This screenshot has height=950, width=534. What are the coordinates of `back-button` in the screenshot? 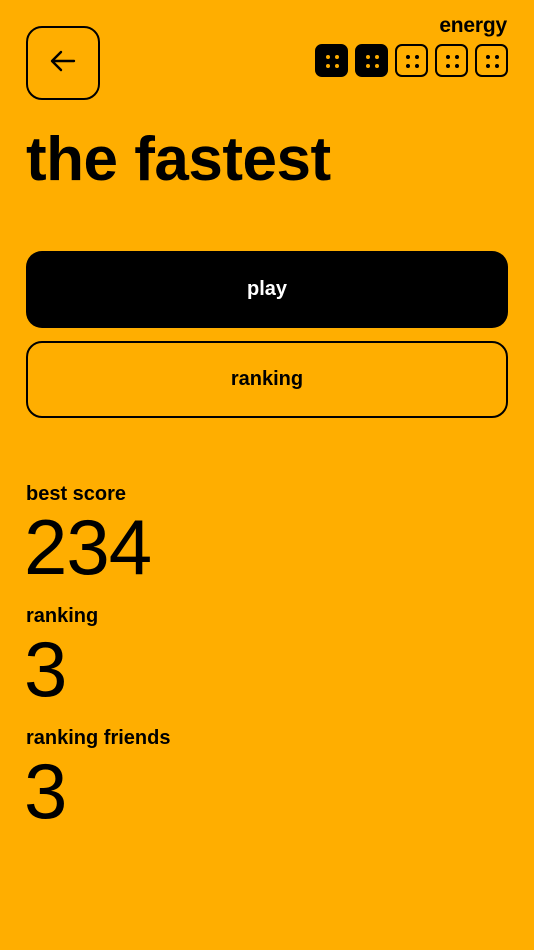 It's located at (63, 63).